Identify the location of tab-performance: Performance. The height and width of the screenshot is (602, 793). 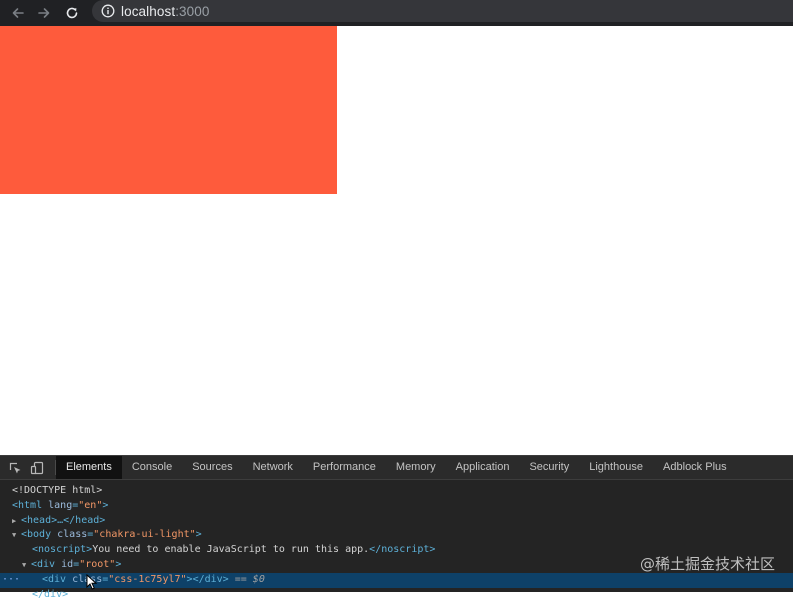
(344, 467).